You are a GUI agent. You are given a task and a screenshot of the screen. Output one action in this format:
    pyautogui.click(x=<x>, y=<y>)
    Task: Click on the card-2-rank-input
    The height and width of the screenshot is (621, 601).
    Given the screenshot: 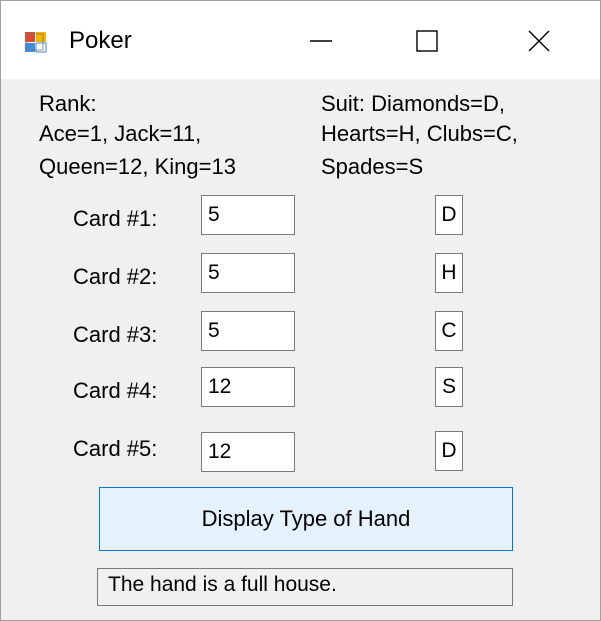 What is the action you would take?
    pyautogui.click(x=248, y=273)
    